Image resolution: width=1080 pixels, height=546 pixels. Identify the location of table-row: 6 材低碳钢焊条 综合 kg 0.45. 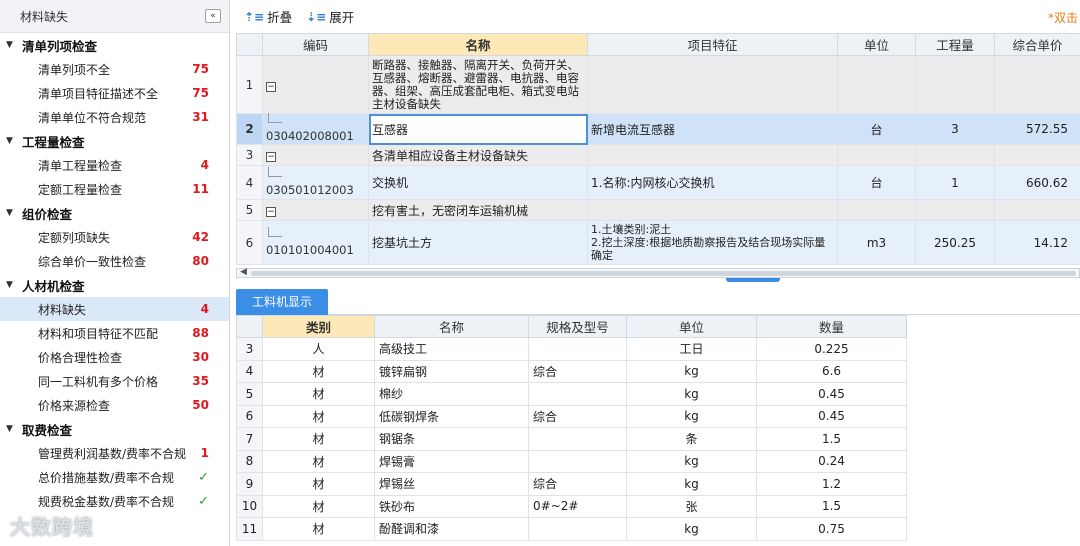
(571, 416).